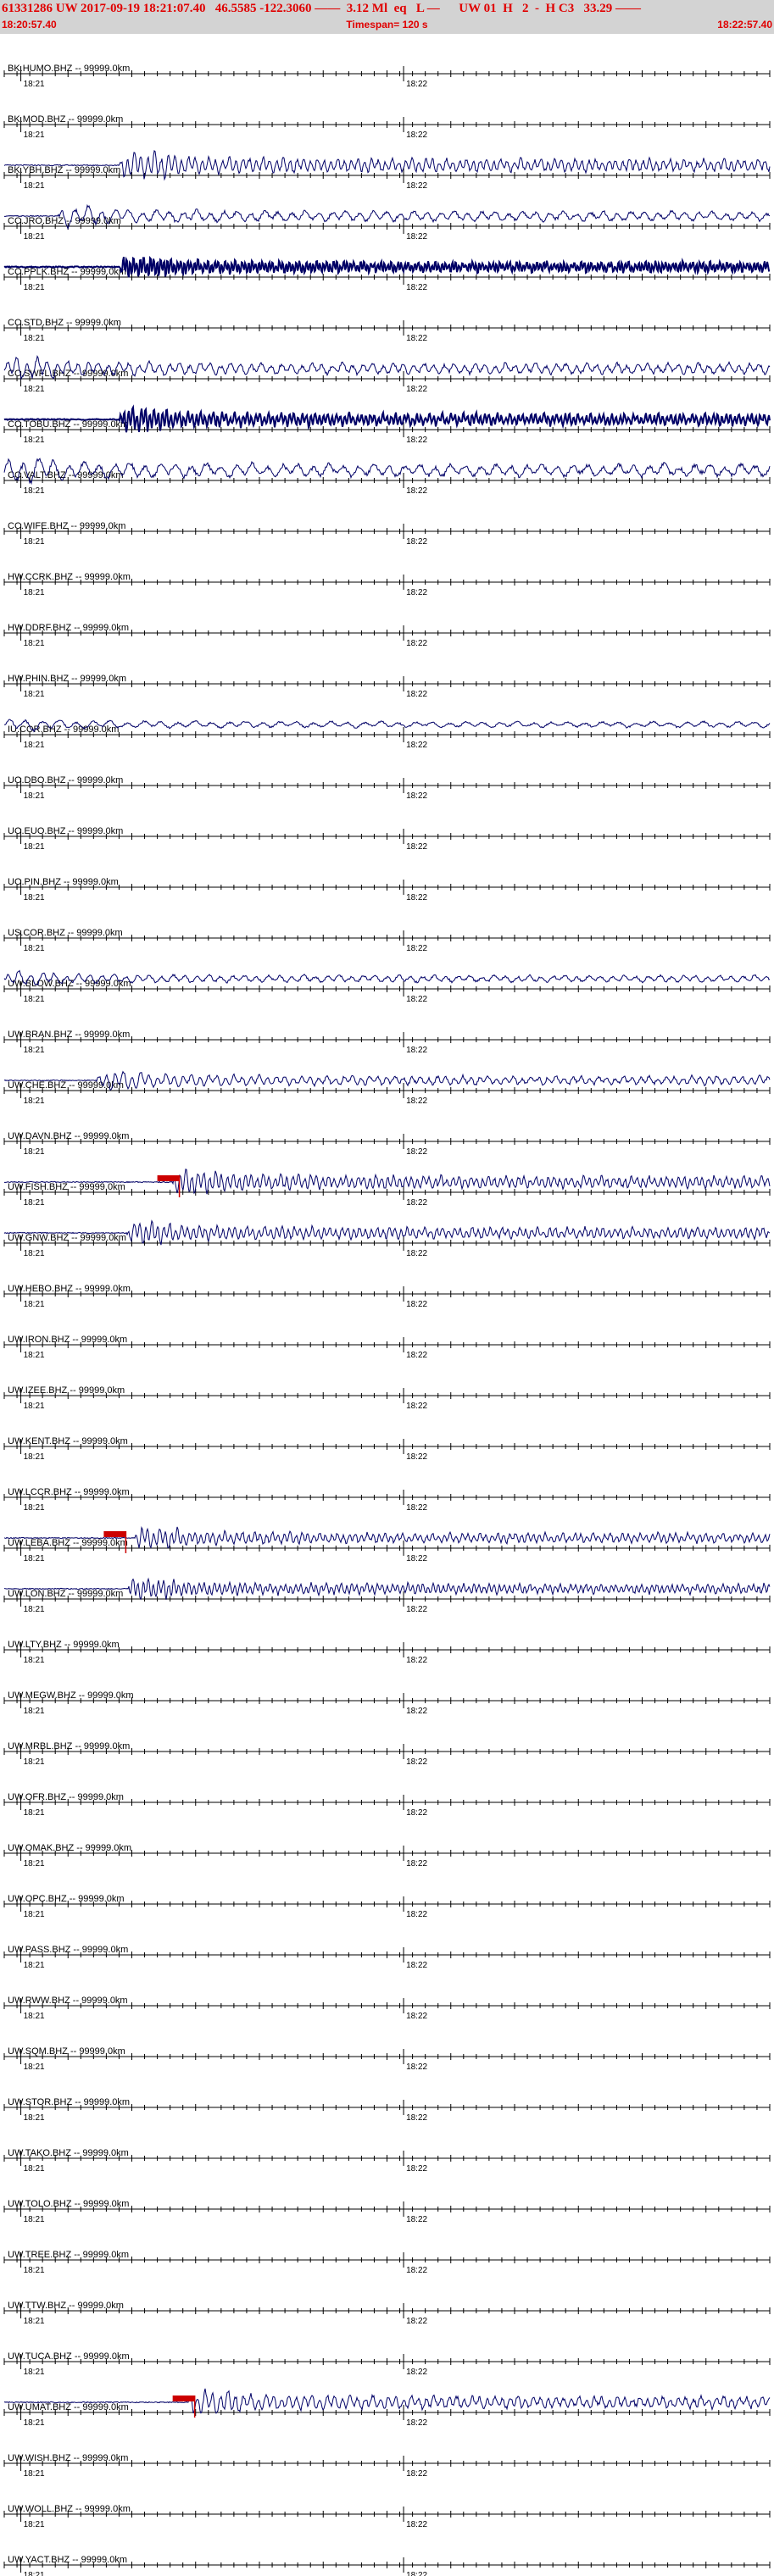 The height and width of the screenshot is (2576, 774). I want to click on station-label: HW.DDRF.BHZ -- 99999.0km, so click(68, 628).